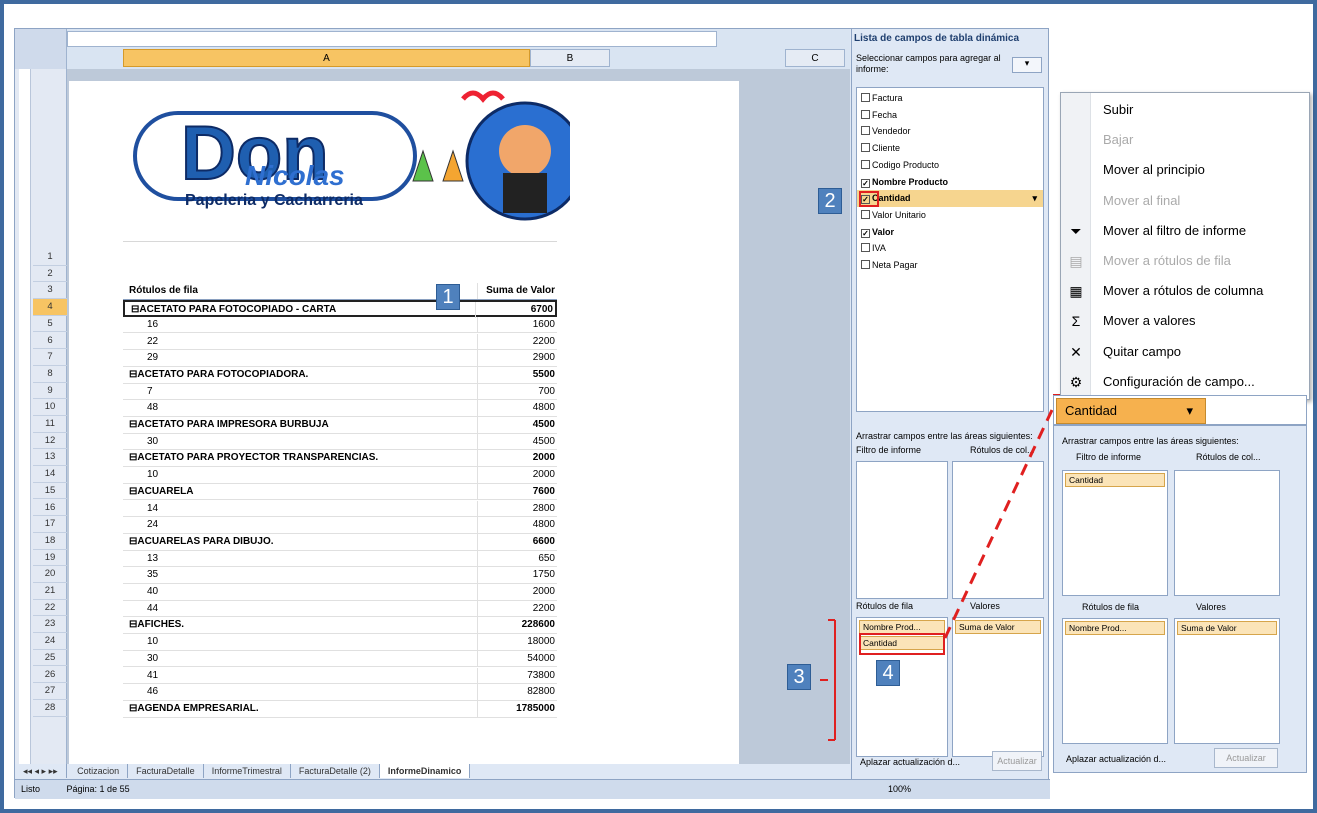 The width and height of the screenshot is (1317, 813). Describe the element at coordinates (1186, 261) in the screenshot. I see `menu-item: ▤ Mover a rótulos de fila` at that location.